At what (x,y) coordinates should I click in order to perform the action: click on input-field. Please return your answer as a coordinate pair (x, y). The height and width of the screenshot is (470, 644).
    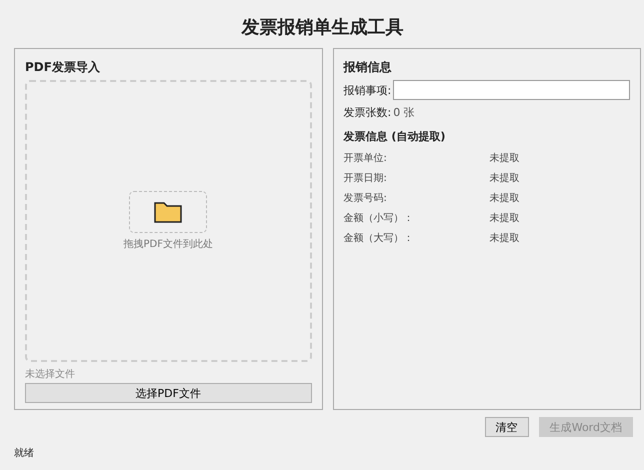
    Looking at the image, I should click on (511, 90).